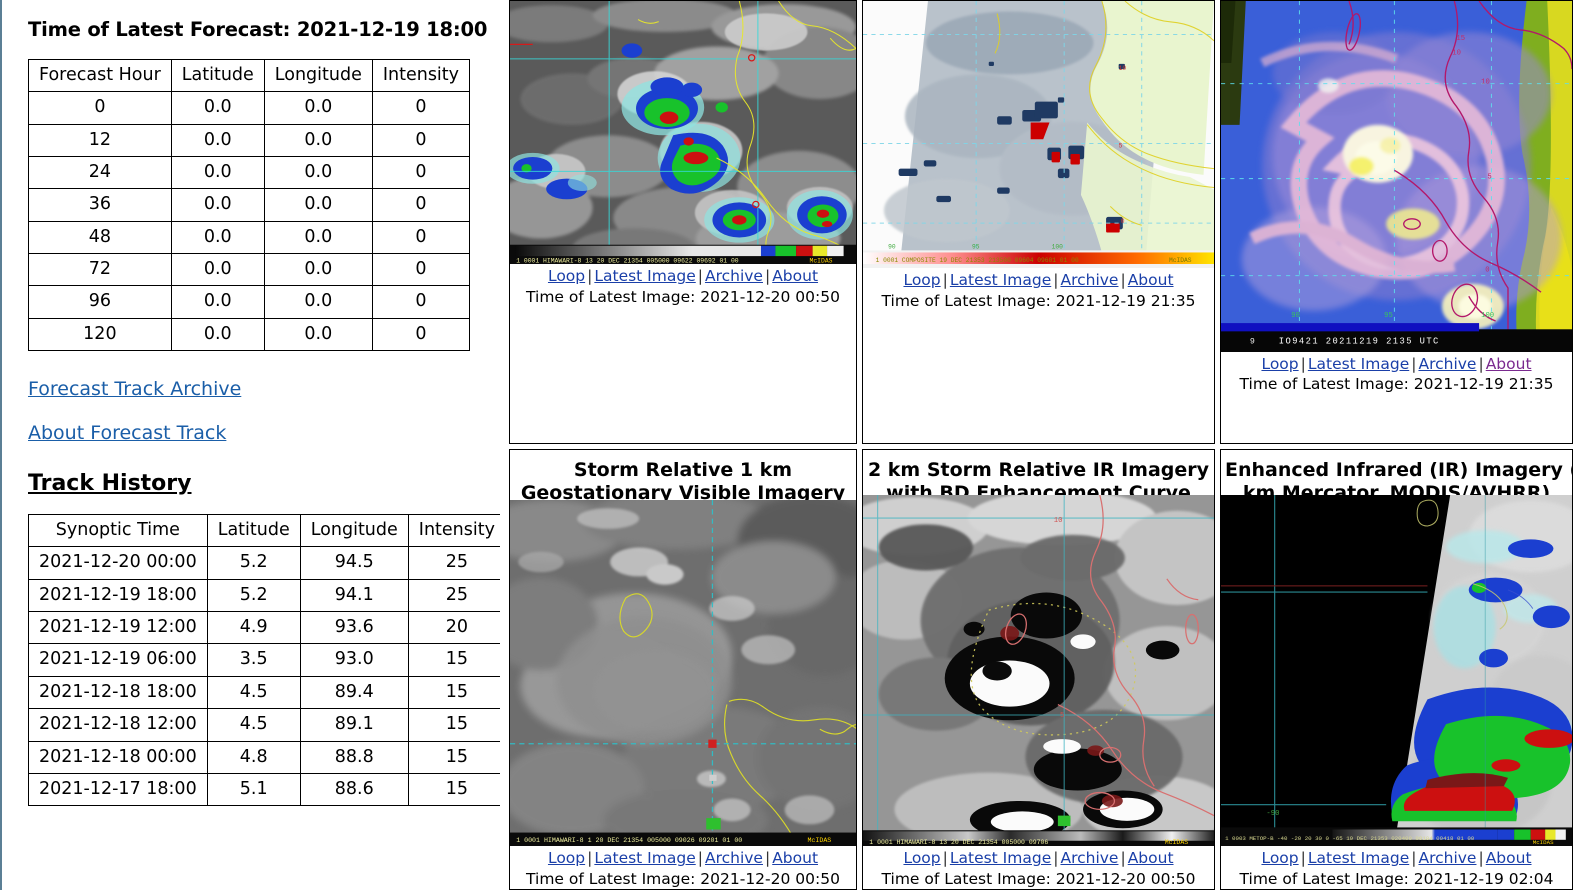 This screenshot has width=1574, height=890. I want to click on cell-longitude: 89.4, so click(354, 692).